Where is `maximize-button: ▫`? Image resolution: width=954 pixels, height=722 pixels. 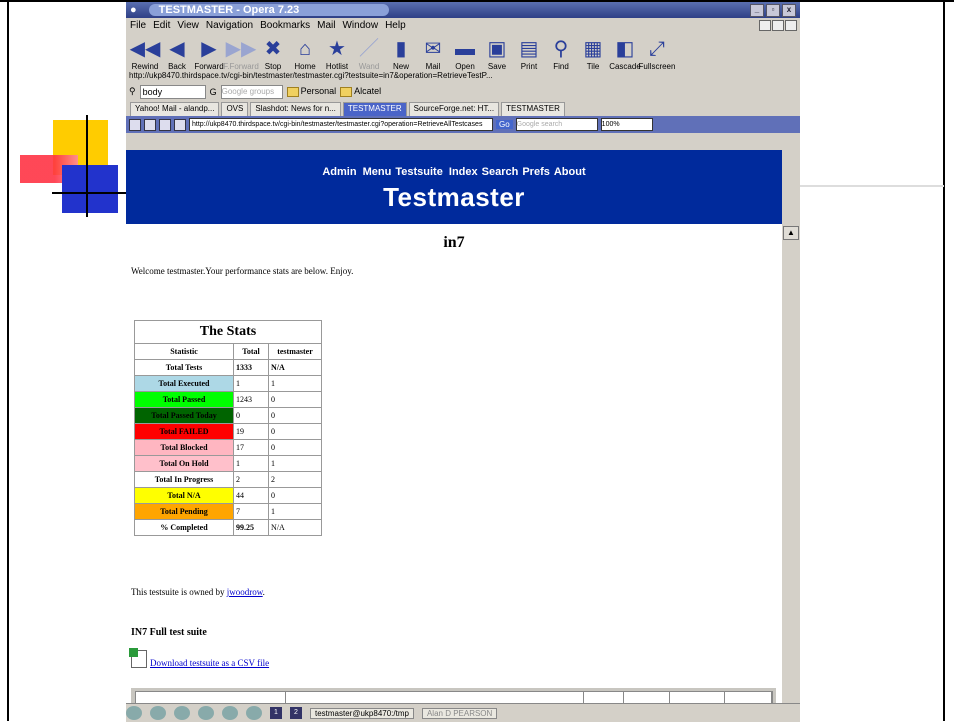
maximize-button: ▫ is located at coordinates (773, 10).